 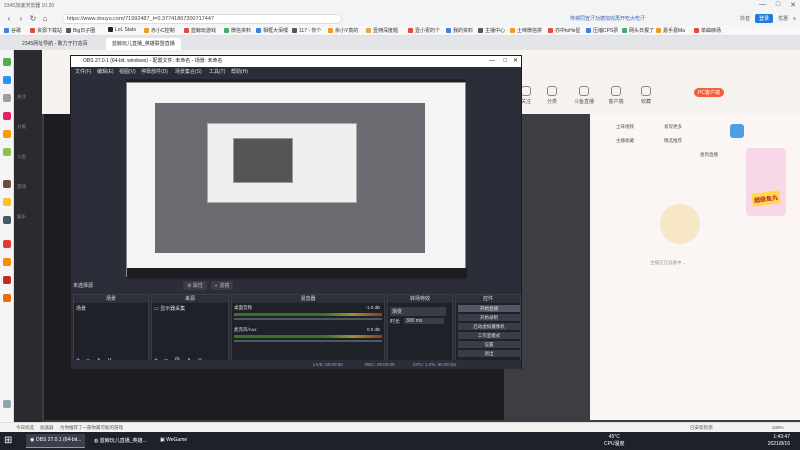 I want to click on douyu-side-item: 分类, so click(x=21, y=127).